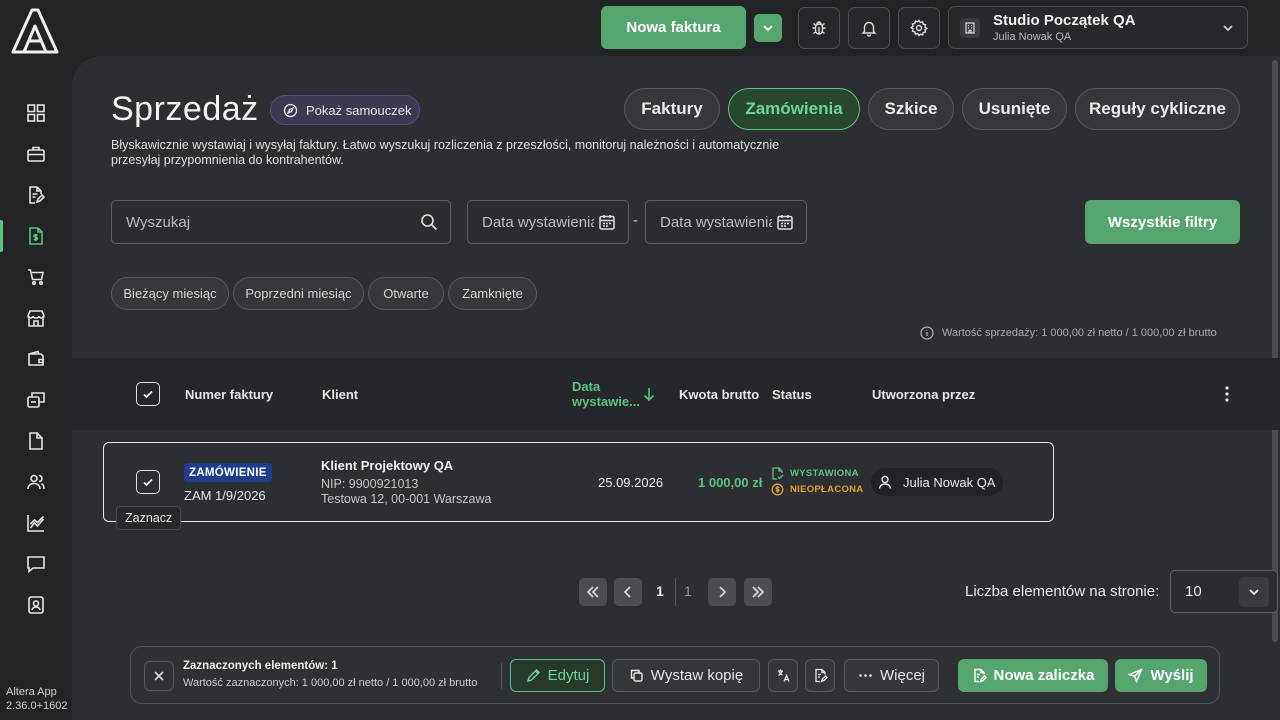 This screenshot has width=1280, height=720. Describe the element at coordinates (1014, 109) in the screenshot. I see `tab-deleted: Usunięte` at that location.